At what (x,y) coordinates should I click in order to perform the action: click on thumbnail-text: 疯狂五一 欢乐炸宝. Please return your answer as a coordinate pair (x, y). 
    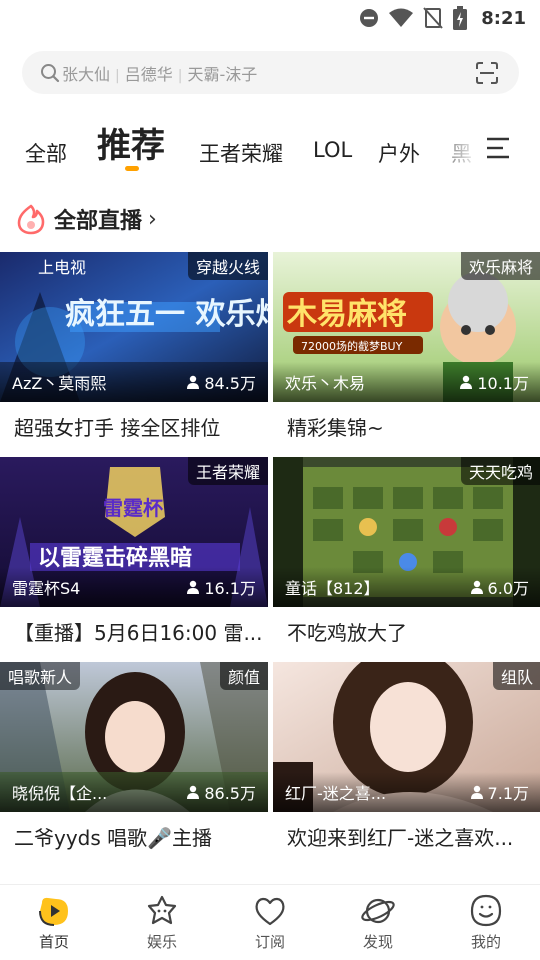
    Looking at the image, I should click on (166, 314).